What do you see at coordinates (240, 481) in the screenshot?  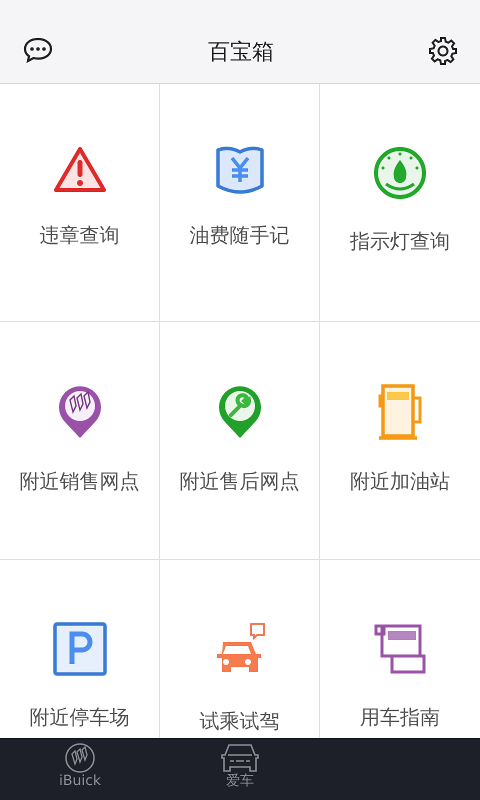 I see `tool-label: 附近售后网点` at bounding box center [240, 481].